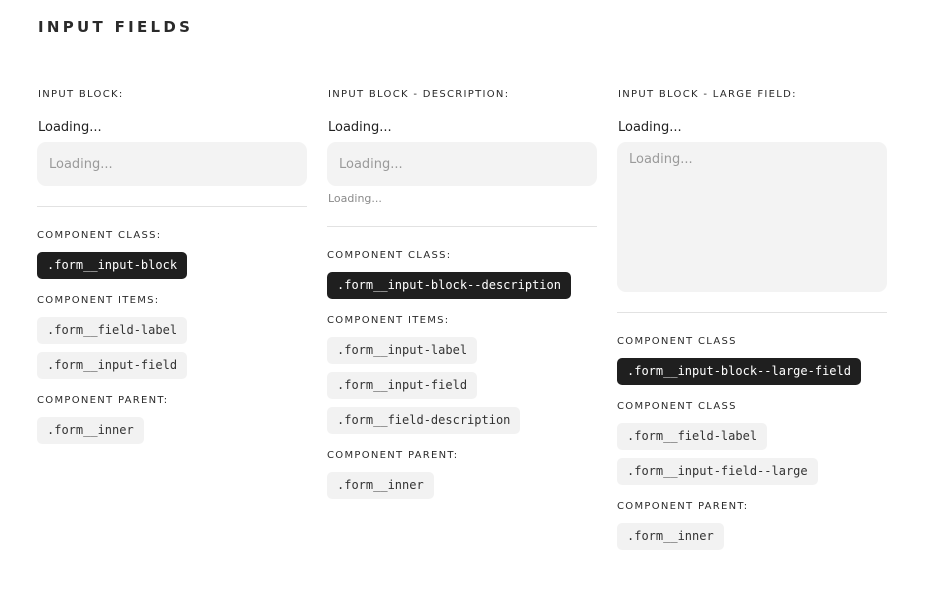  What do you see at coordinates (739, 371) in the screenshot?
I see `component-class-tag: .form__input-block--large-field` at bounding box center [739, 371].